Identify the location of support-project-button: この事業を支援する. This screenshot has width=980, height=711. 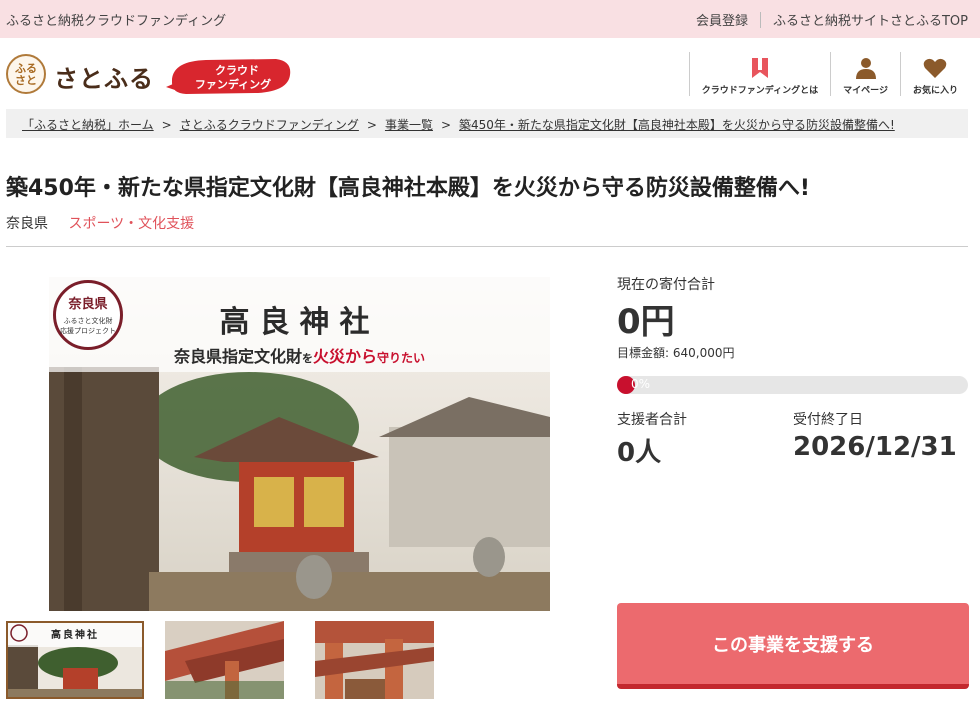
(793, 646).